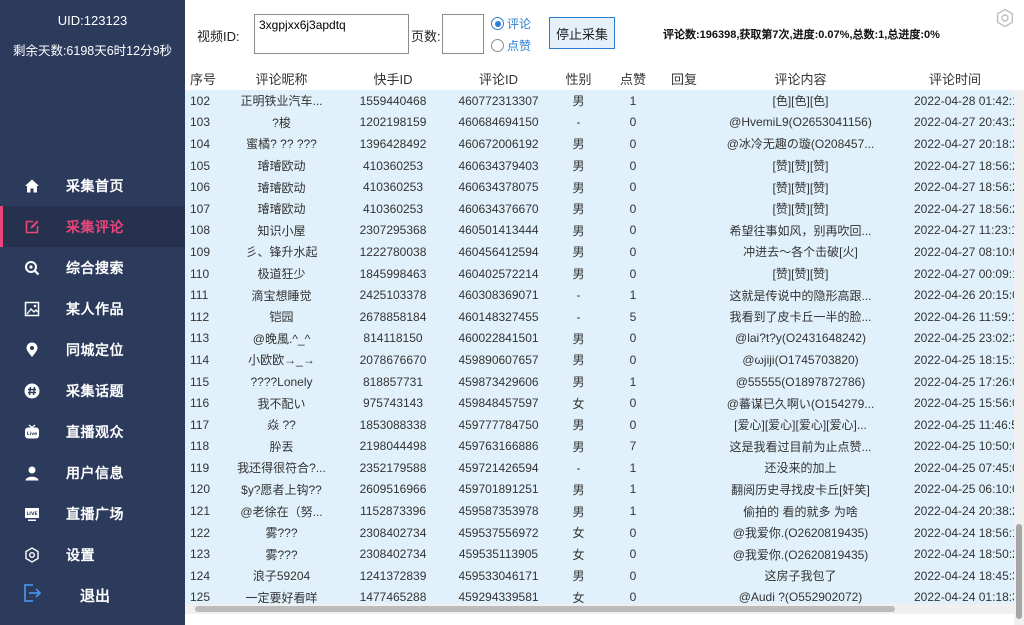  What do you see at coordinates (393, 467) in the screenshot?
I see `cell-kuaishou-id: 2352179588` at bounding box center [393, 467].